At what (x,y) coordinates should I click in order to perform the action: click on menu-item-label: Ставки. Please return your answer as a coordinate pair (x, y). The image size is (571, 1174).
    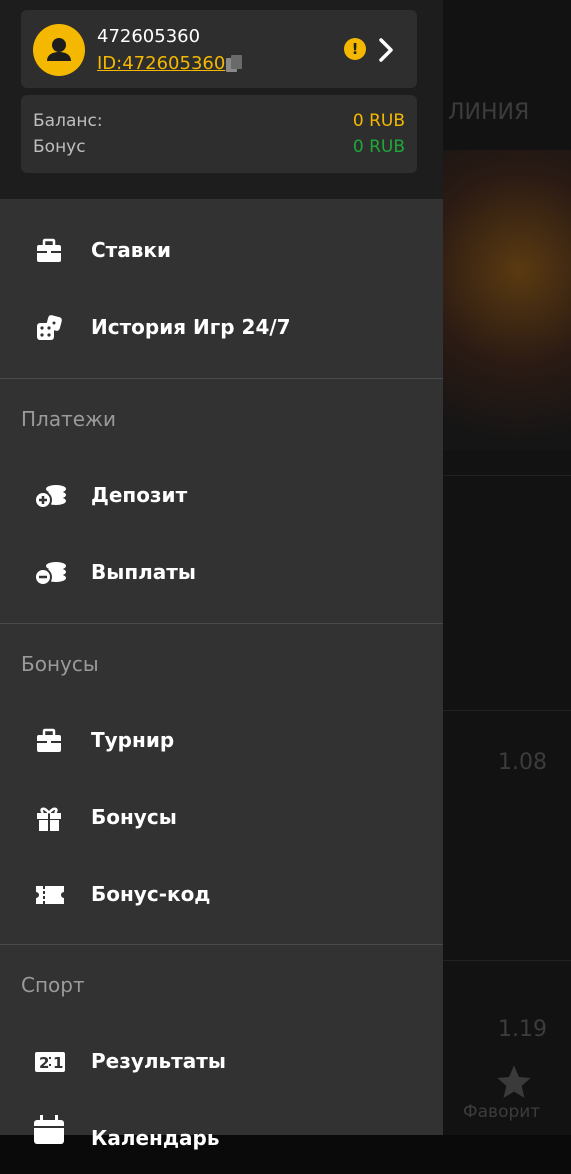
    Looking at the image, I should click on (131, 250).